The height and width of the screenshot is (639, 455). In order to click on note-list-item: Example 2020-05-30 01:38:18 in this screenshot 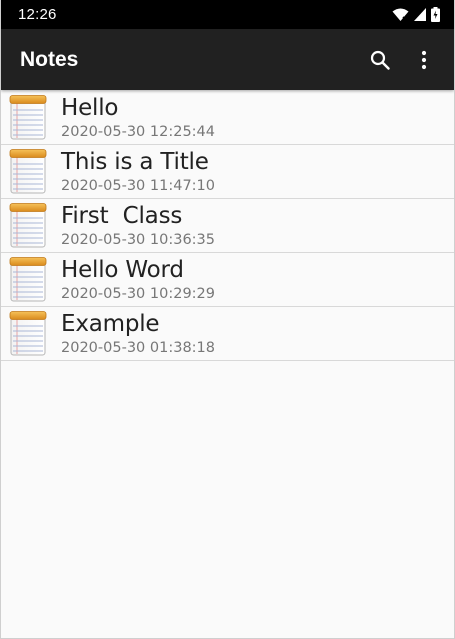, I will do `click(227, 334)`.